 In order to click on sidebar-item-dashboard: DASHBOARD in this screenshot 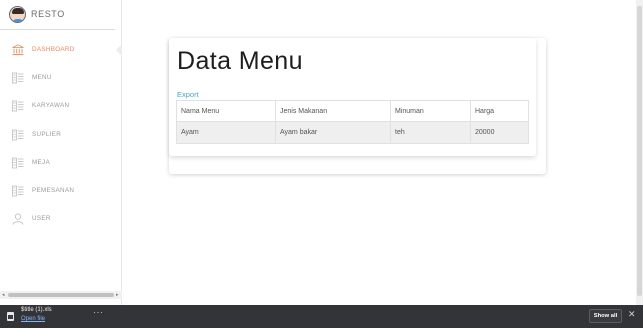, I will do `click(61, 50)`.